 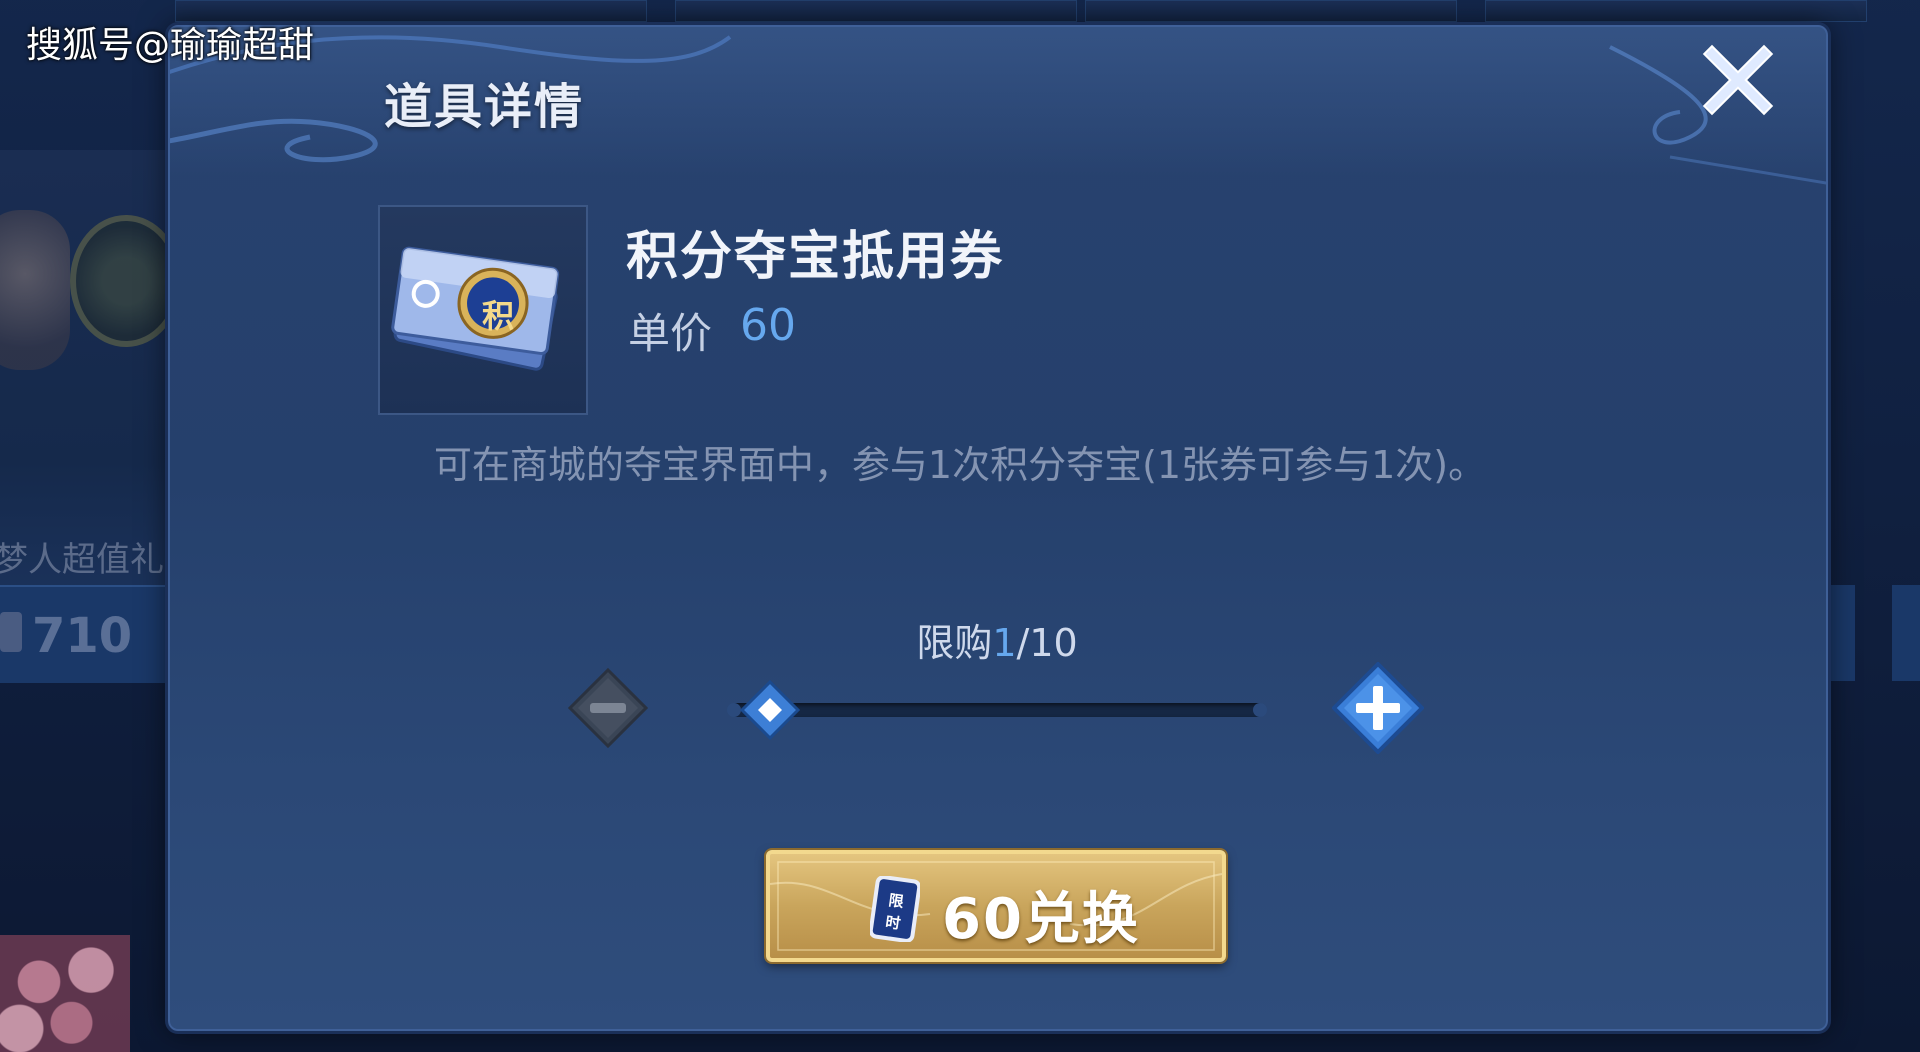 I want to click on exchange-button-label: 60兑换, so click(x=1041, y=919).